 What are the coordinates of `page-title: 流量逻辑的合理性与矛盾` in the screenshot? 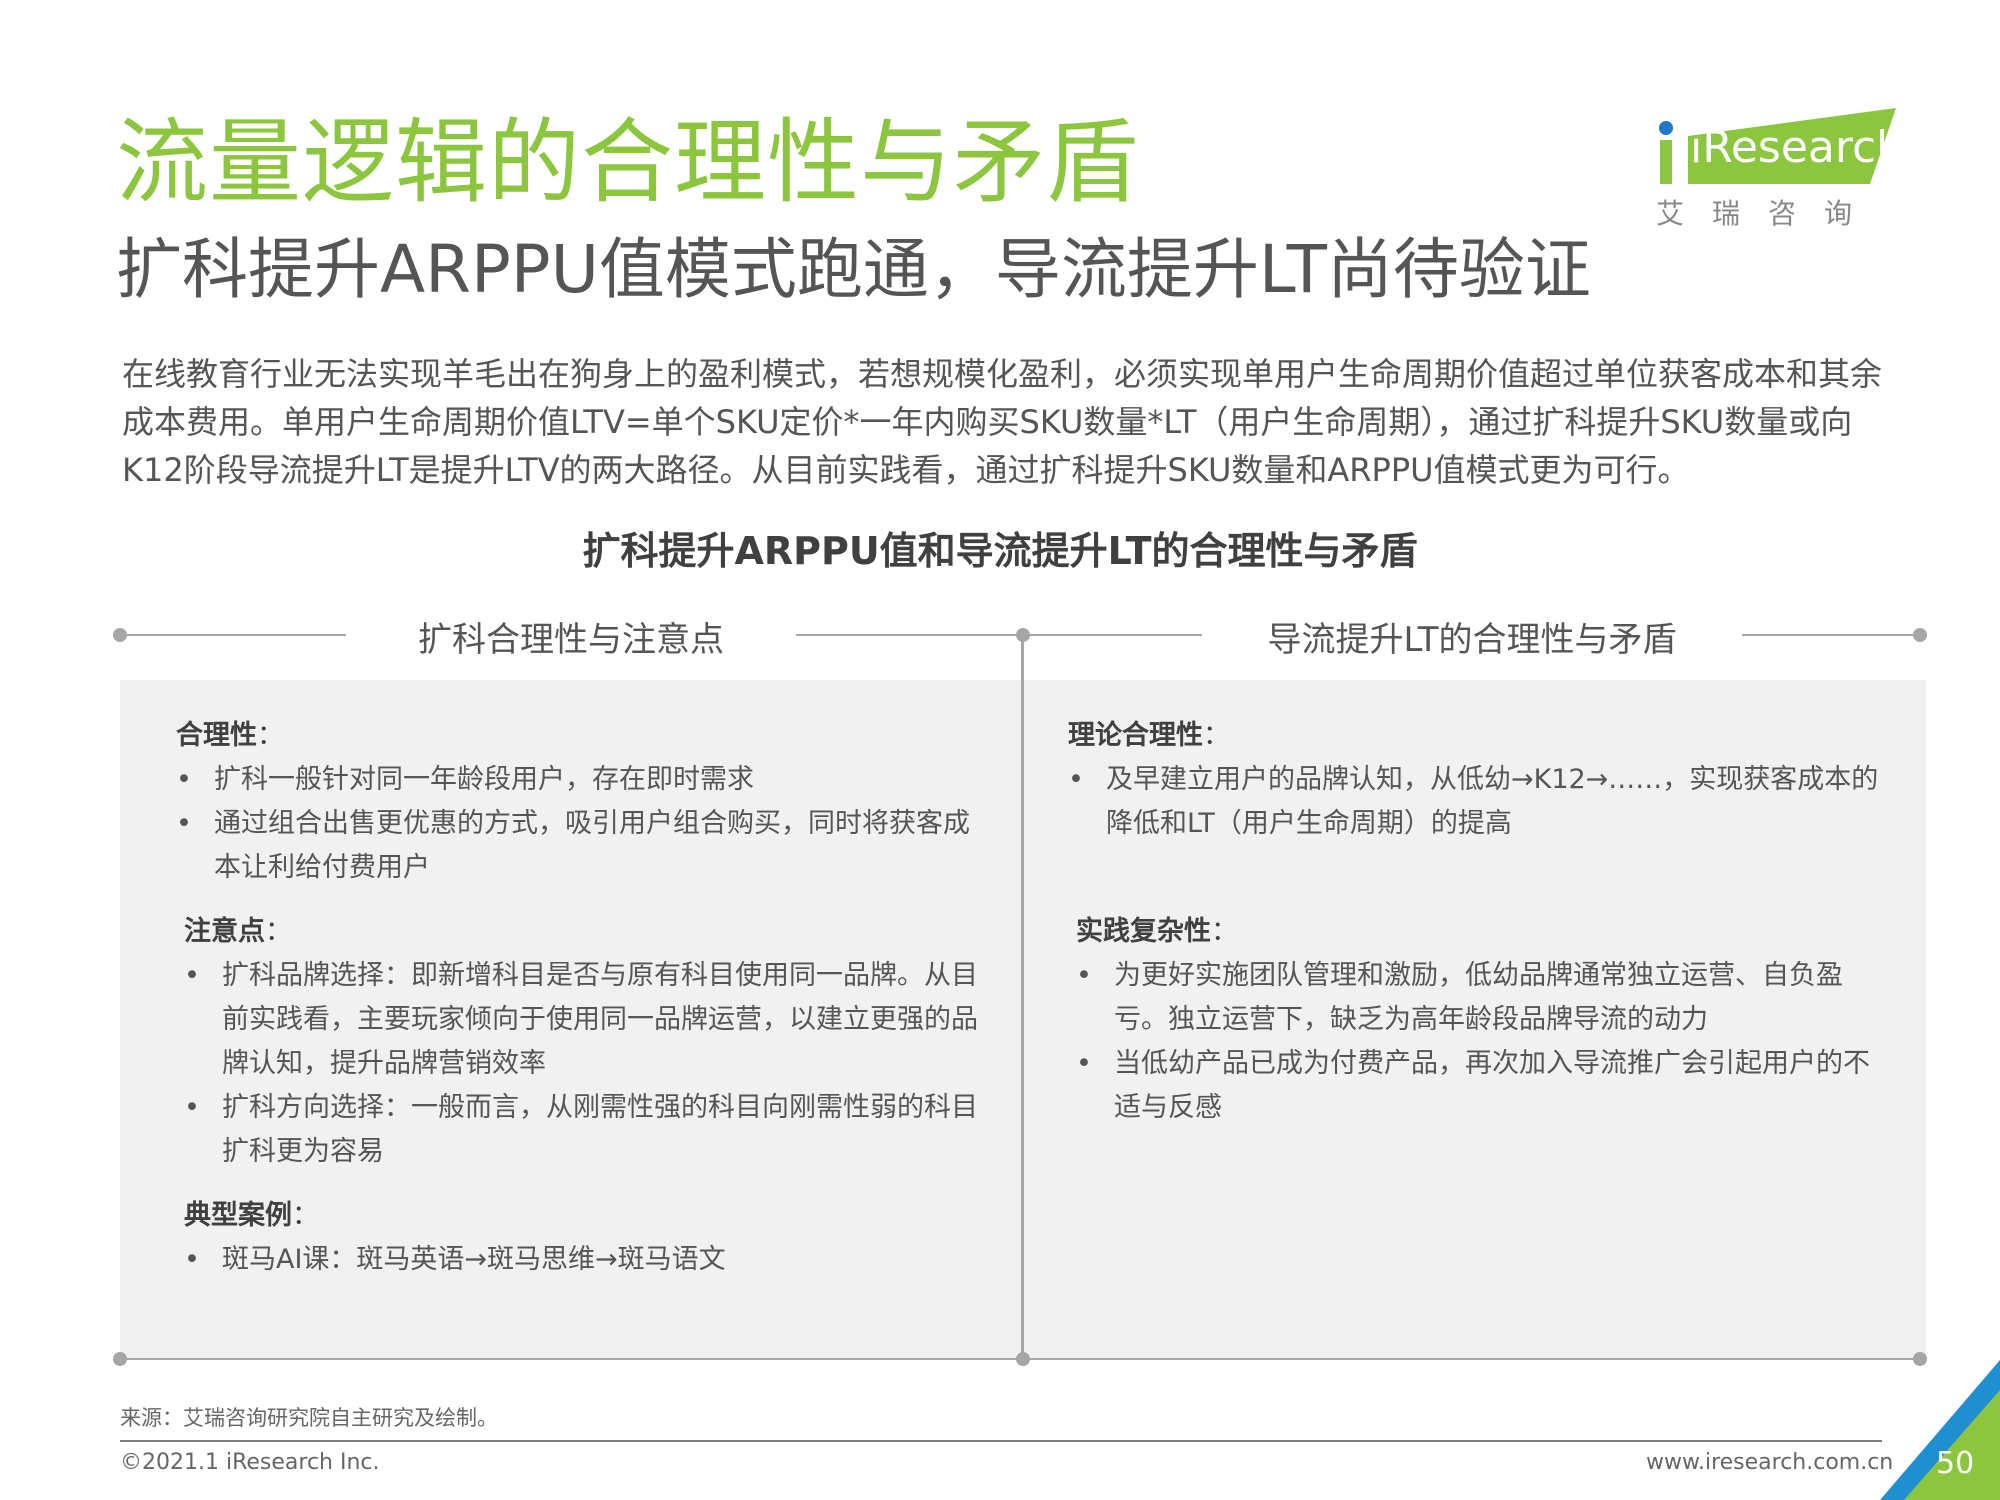 It's located at (628, 162).